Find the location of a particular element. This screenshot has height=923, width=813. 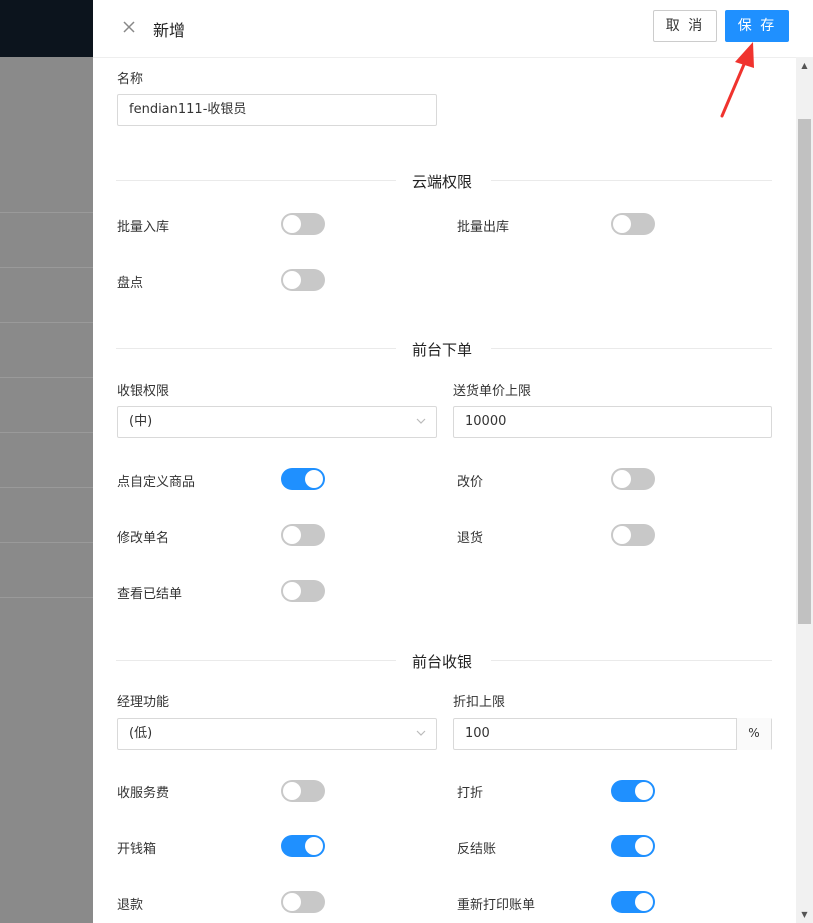

name-label: 名称 is located at coordinates (130, 79).